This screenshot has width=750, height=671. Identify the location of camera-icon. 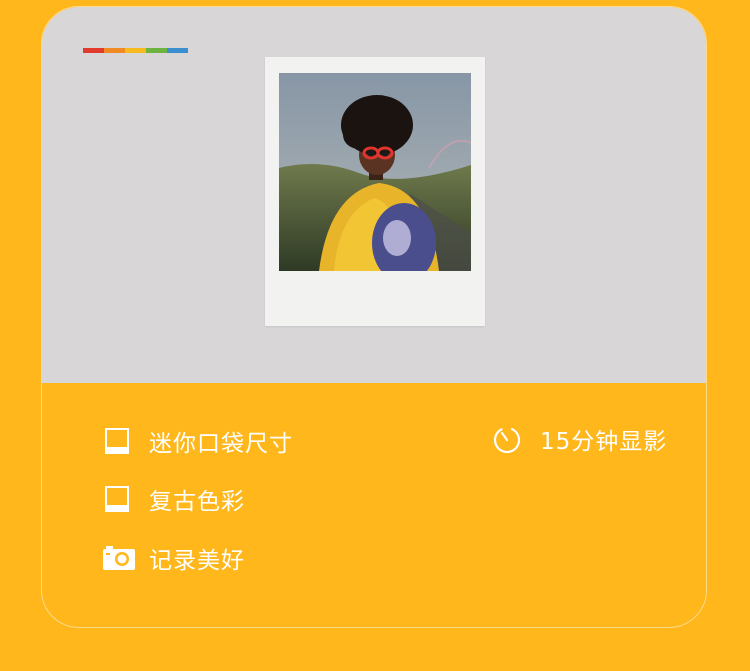
(119, 558).